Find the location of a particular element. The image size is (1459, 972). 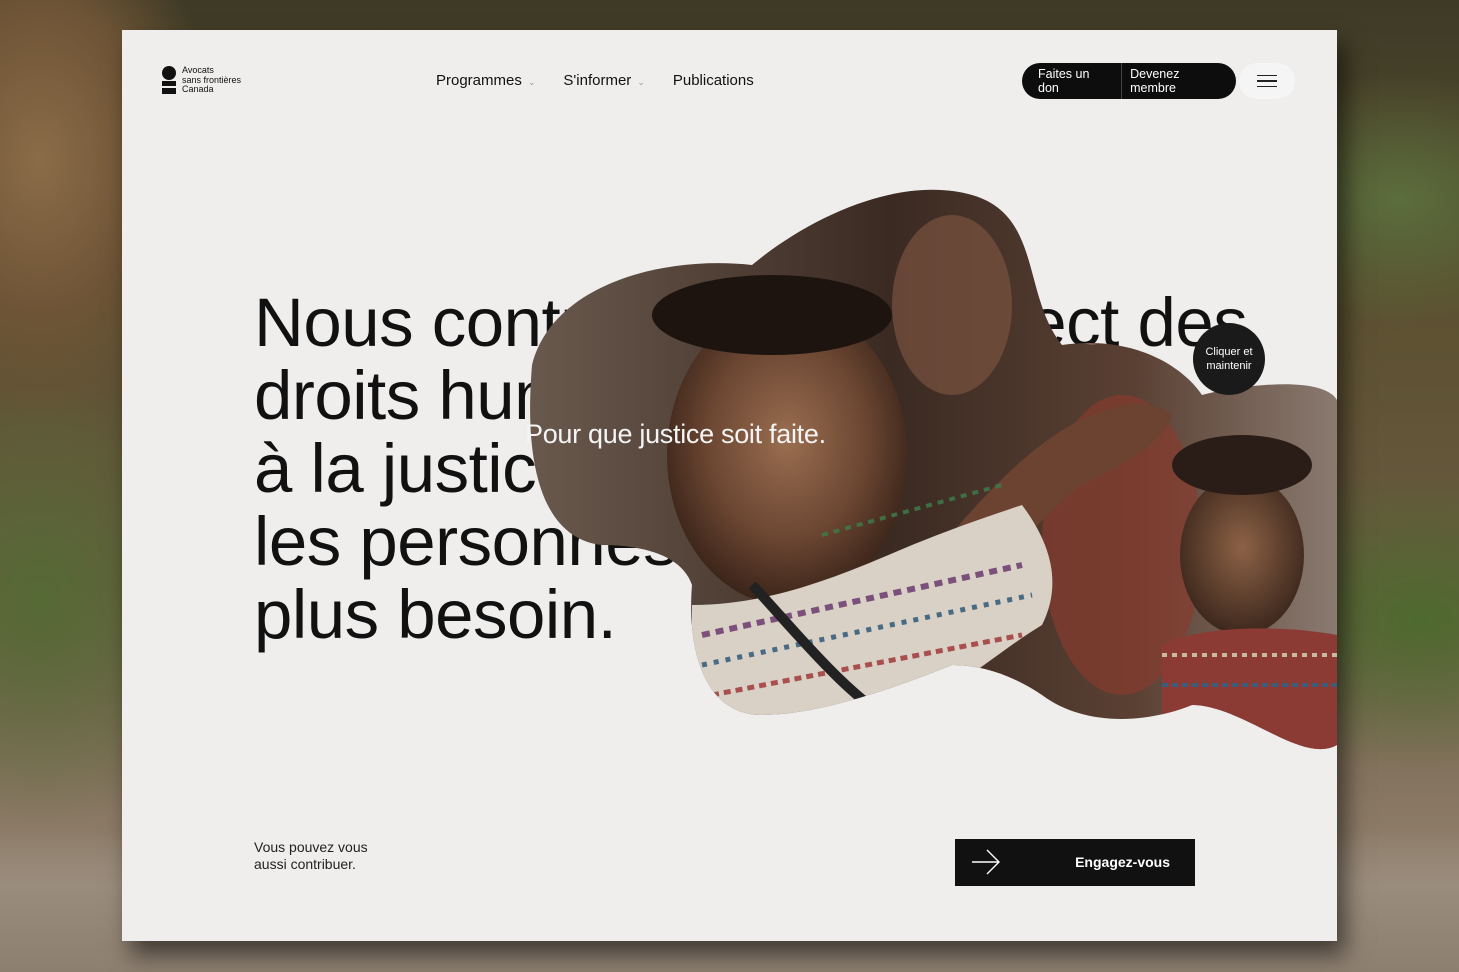

hamburger-menu-icon is located at coordinates (1267, 81).